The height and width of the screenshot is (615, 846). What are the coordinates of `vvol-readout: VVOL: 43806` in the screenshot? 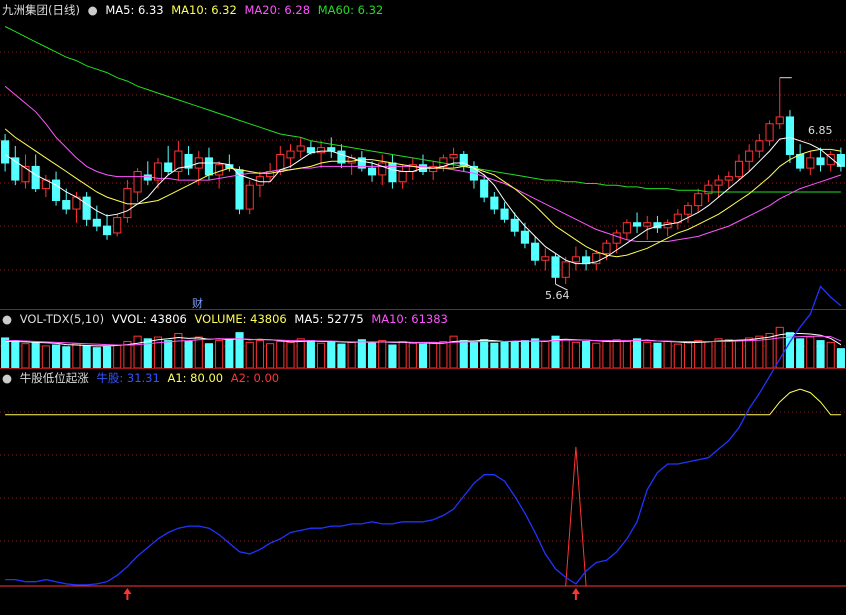 It's located at (149, 319).